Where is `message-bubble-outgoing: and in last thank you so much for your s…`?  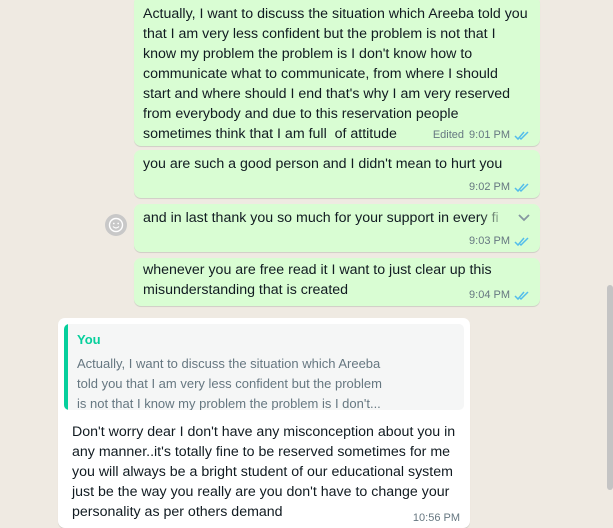
message-bubble-outgoing: and in last thank you so much for your s… is located at coordinates (337, 228).